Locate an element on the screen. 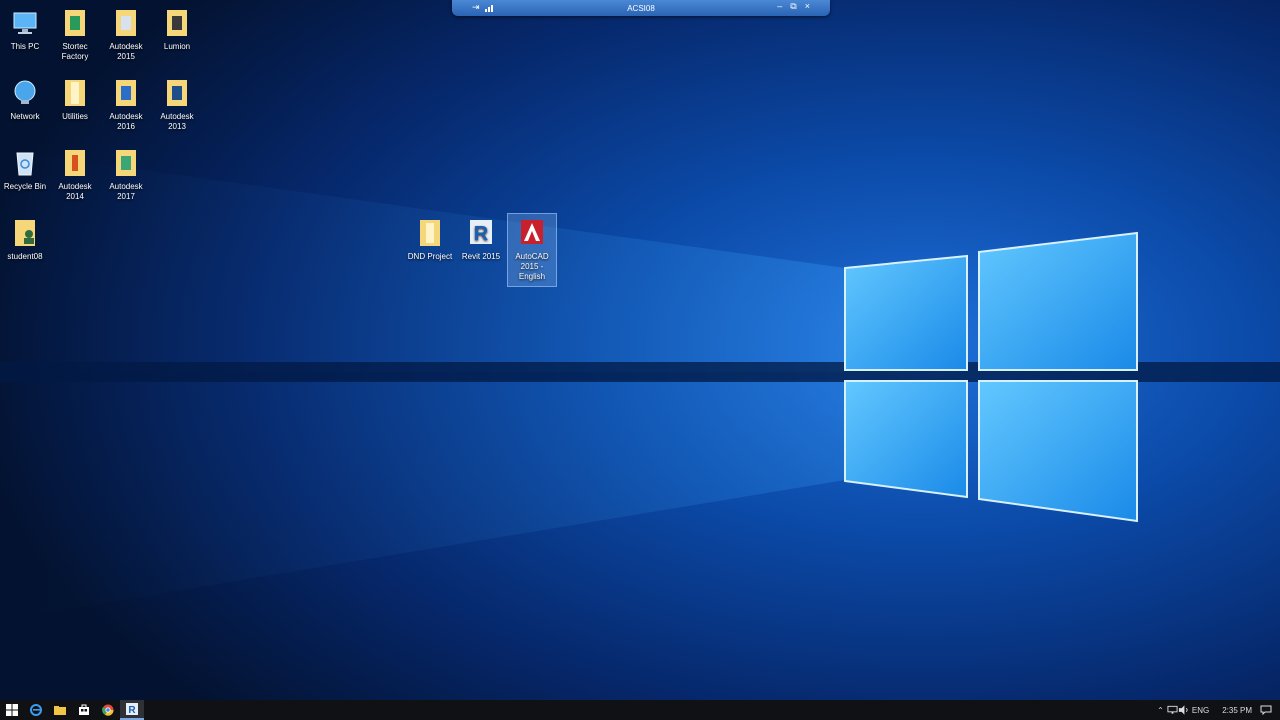 The image size is (1280, 720). edge-icon is located at coordinates (36, 710).